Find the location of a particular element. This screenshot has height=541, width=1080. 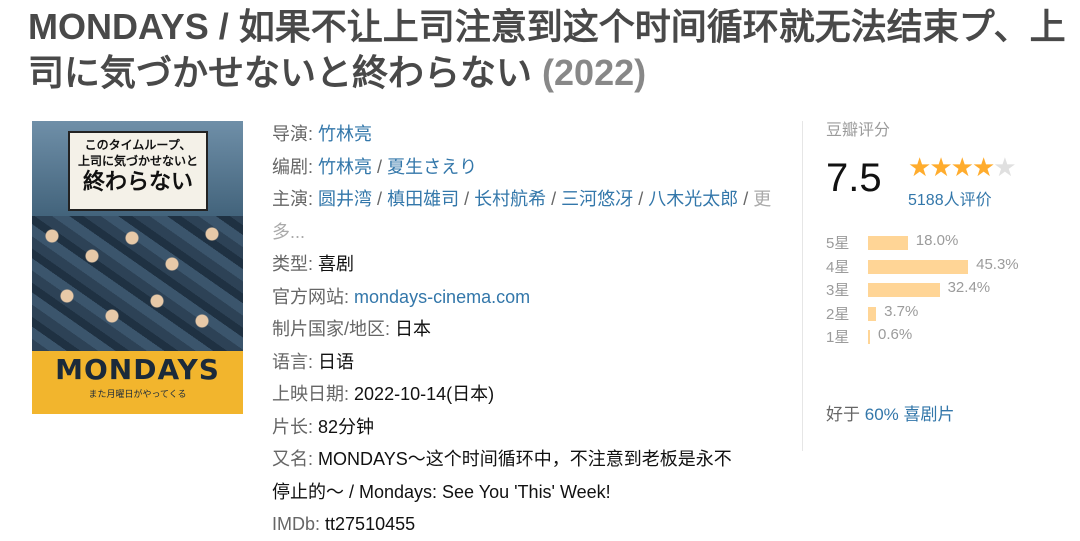

runtime-row: 片长: 82分钟 is located at coordinates (532, 427).